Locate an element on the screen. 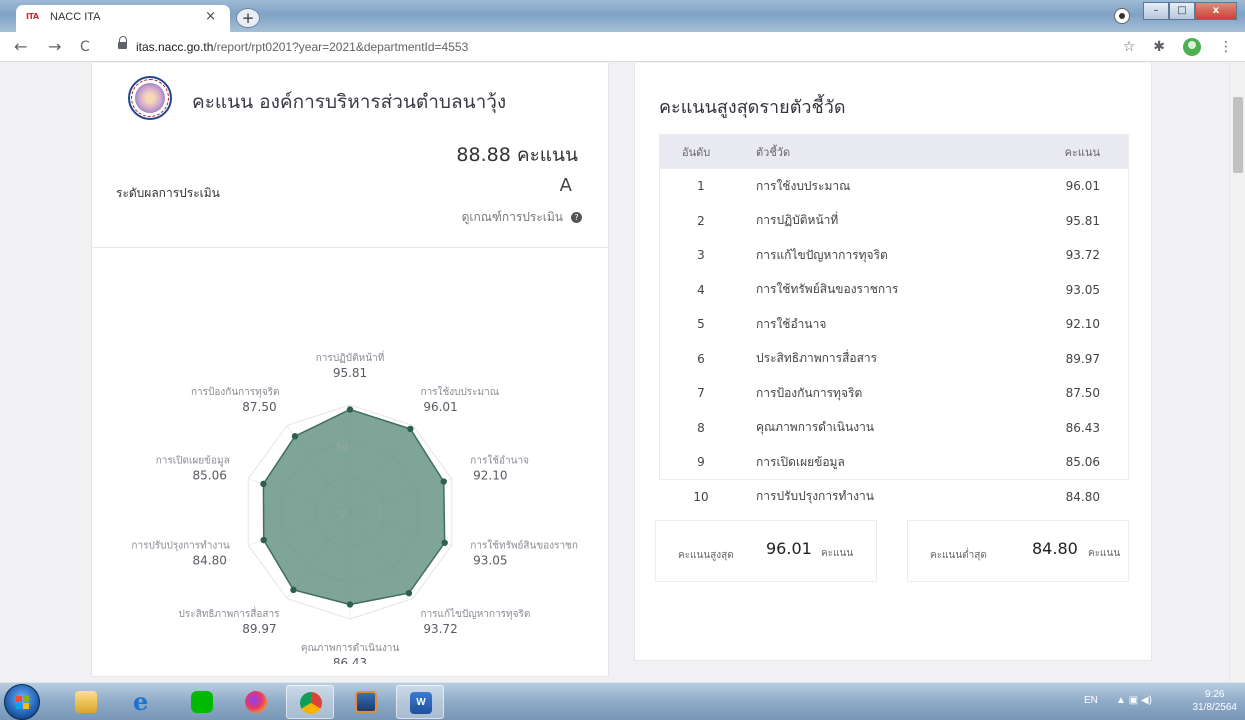  taskbar-firefox is located at coordinates (256, 702).